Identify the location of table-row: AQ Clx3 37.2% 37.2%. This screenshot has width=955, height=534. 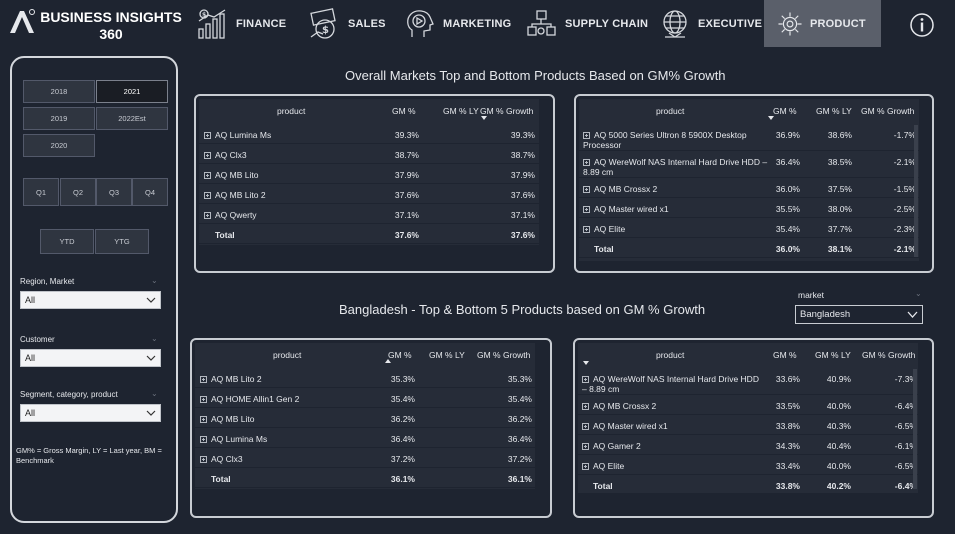
(365, 458).